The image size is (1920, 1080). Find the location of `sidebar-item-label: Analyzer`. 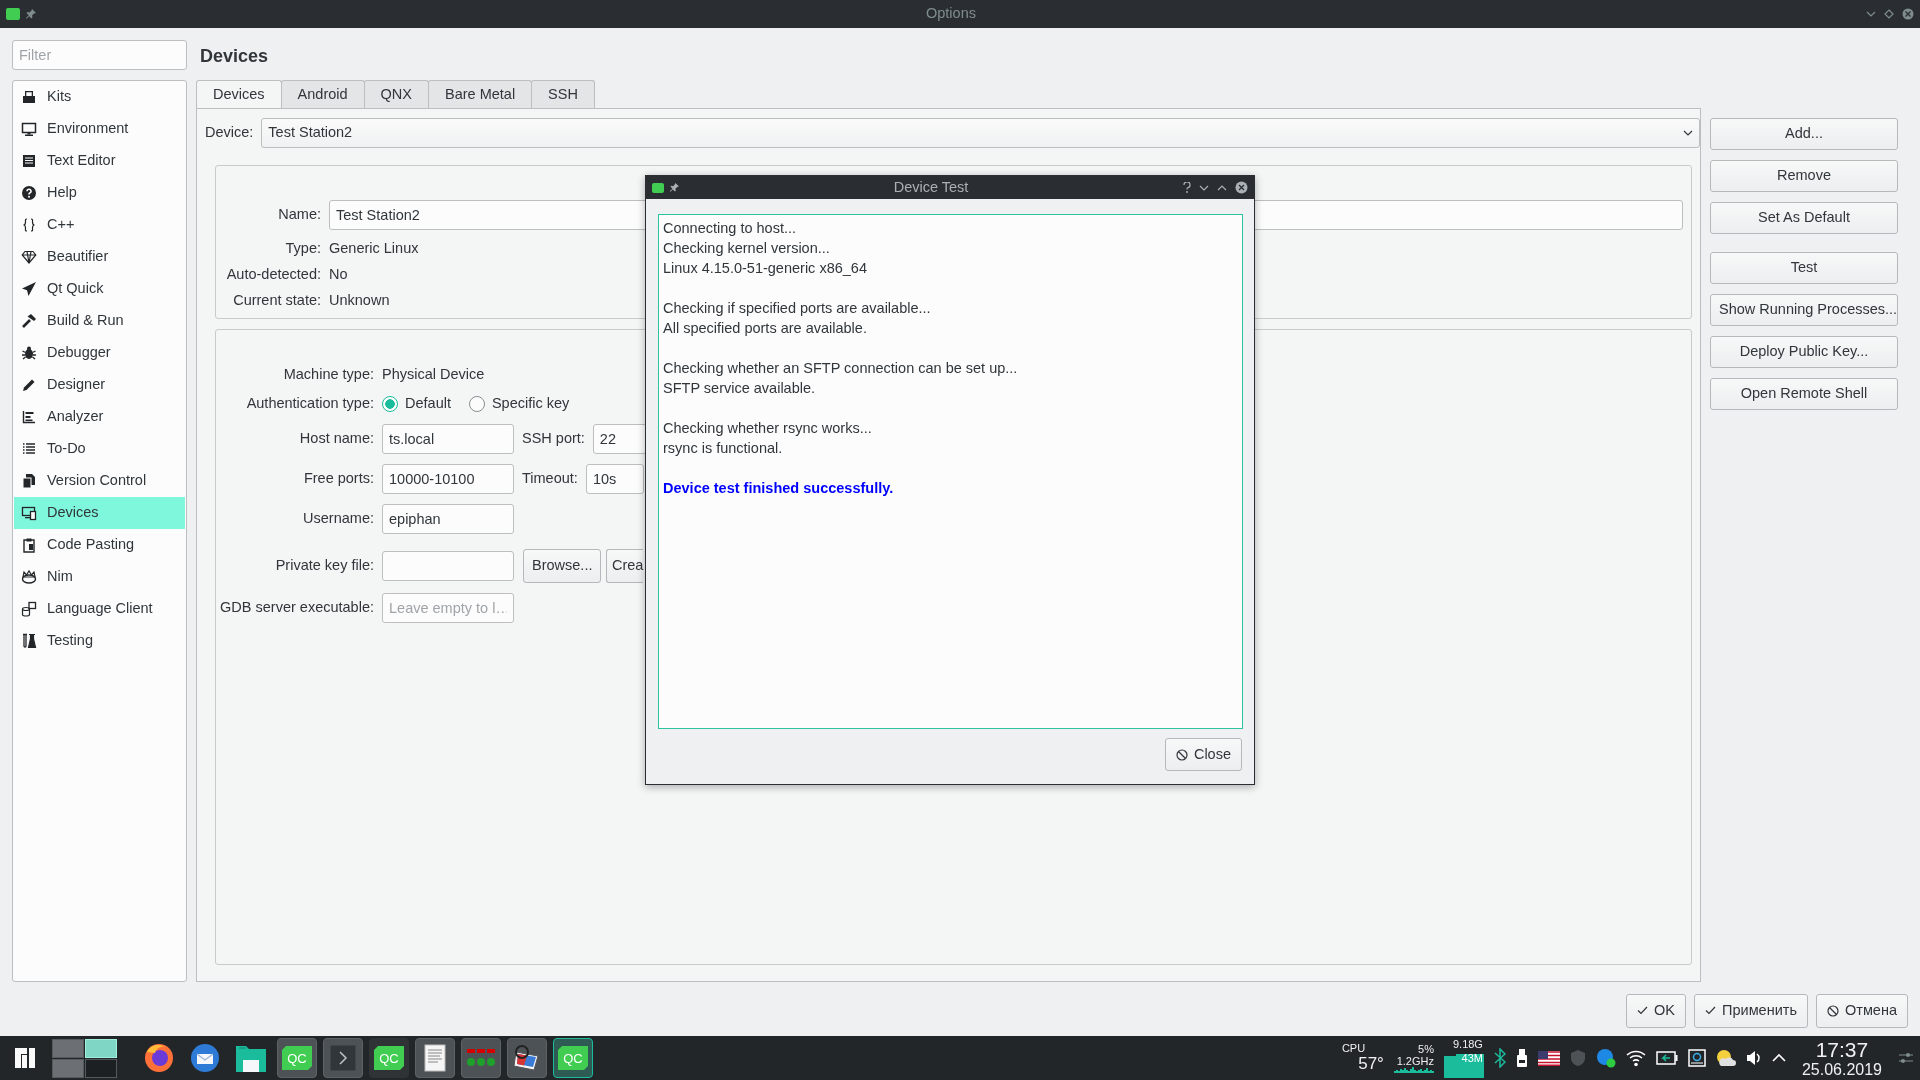

sidebar-item-label: Analyzer is located at coordinates (75, 417).